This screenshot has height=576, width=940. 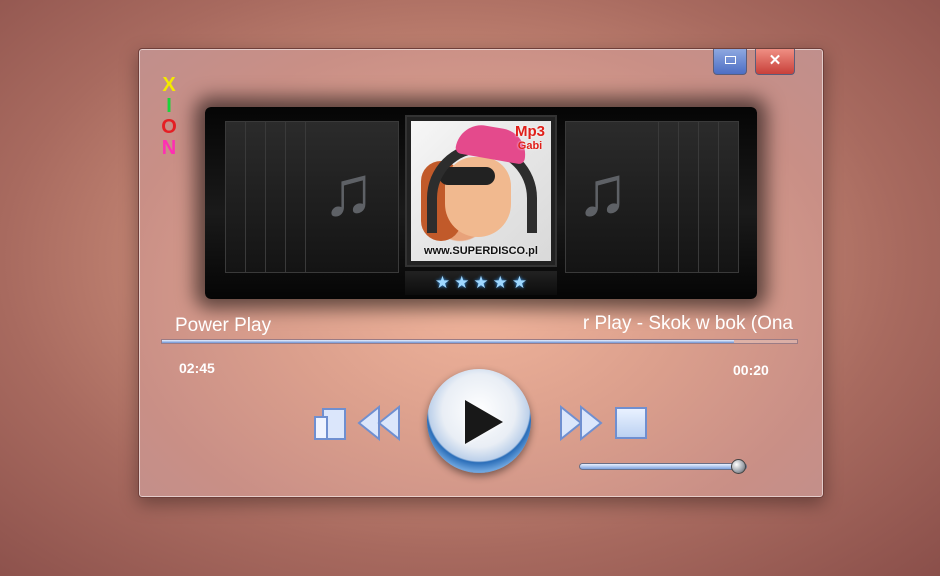 I want to click on album-art-image: Mp3 Gabi www.SUPERDISCO.pl, so click(x=481, y=191).